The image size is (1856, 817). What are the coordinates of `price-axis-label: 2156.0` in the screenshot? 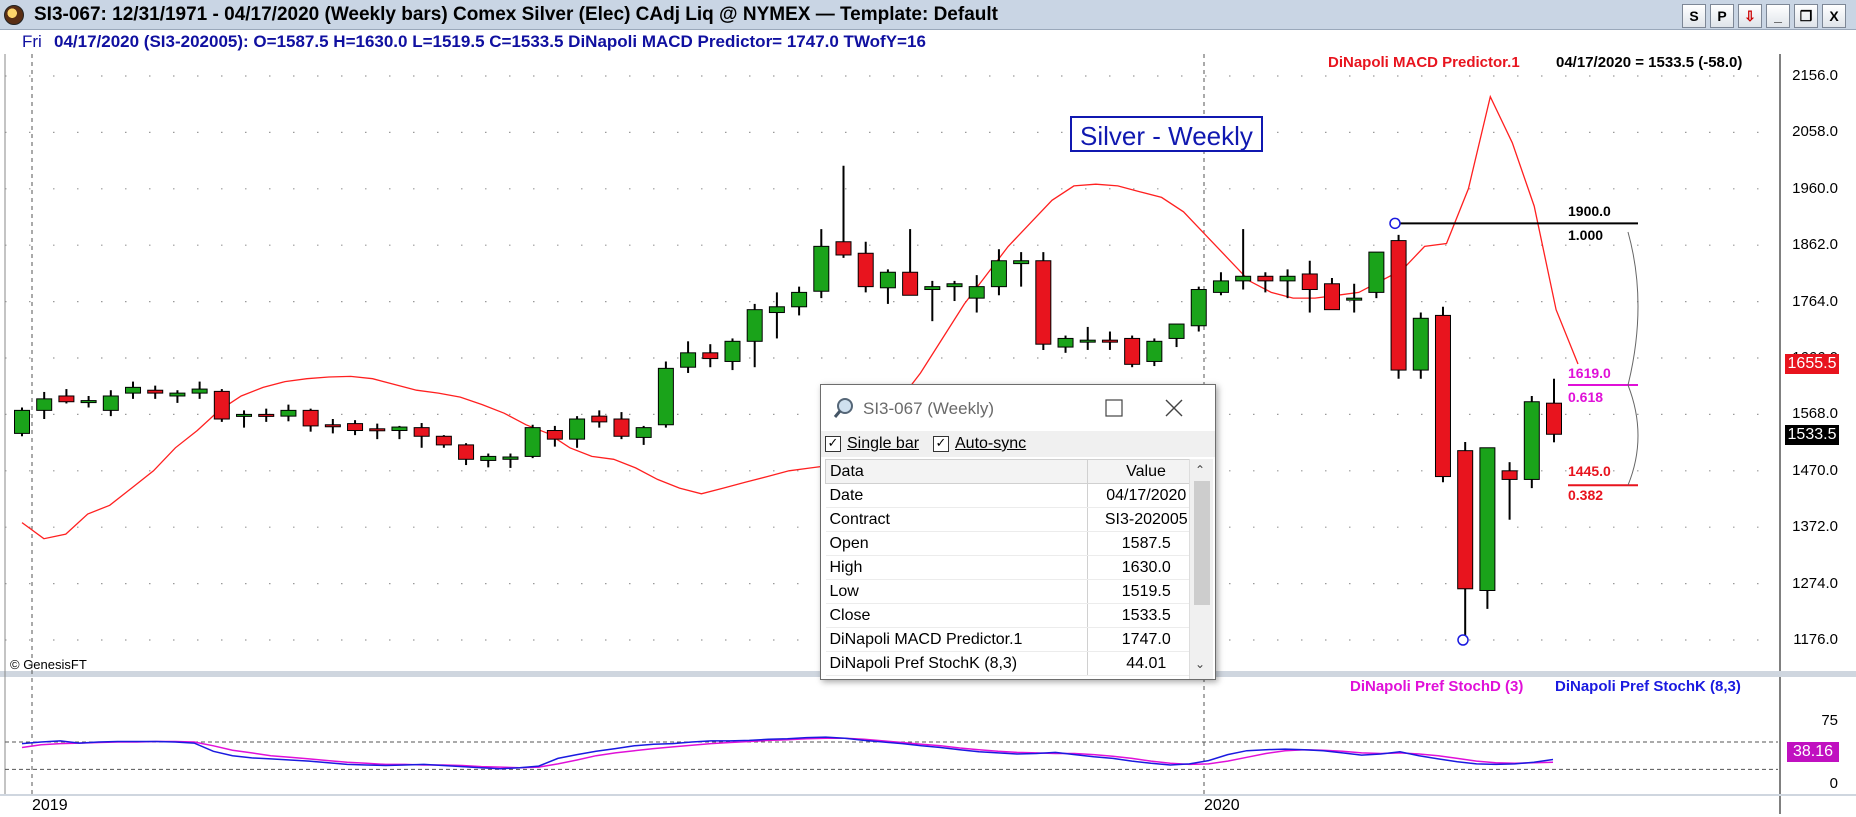 It's located at (1815, 75).